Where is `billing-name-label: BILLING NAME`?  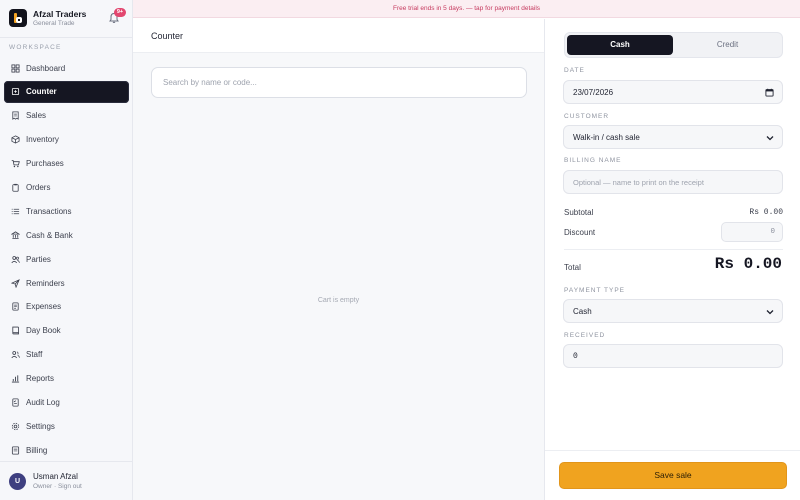
billing-name-label: BILLING NAME is located at coordinates (593, 160).